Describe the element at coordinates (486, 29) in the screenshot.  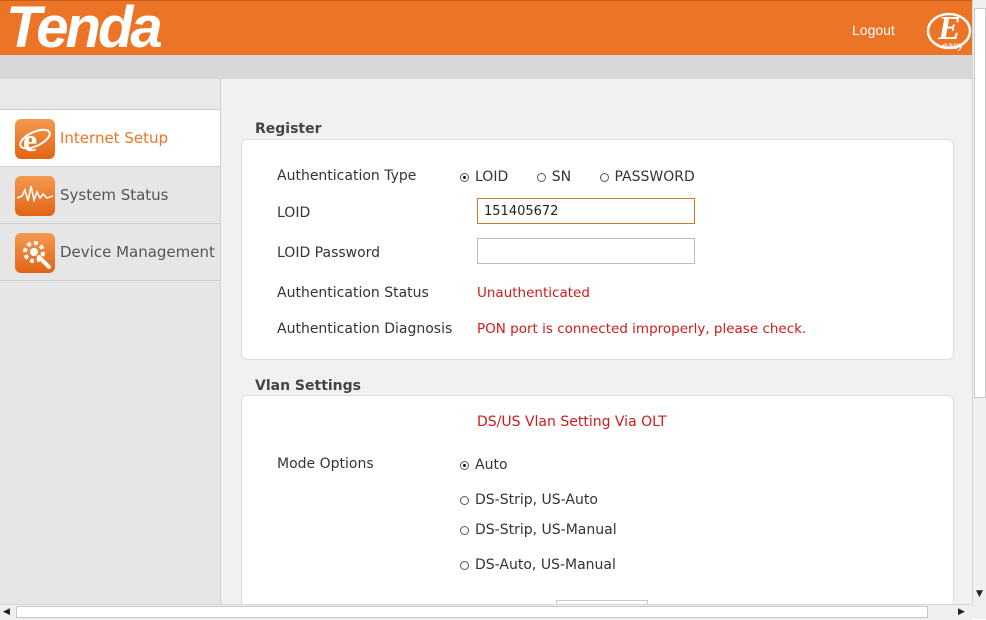
I see `top-header: Tenda Logout E easy` at that location.